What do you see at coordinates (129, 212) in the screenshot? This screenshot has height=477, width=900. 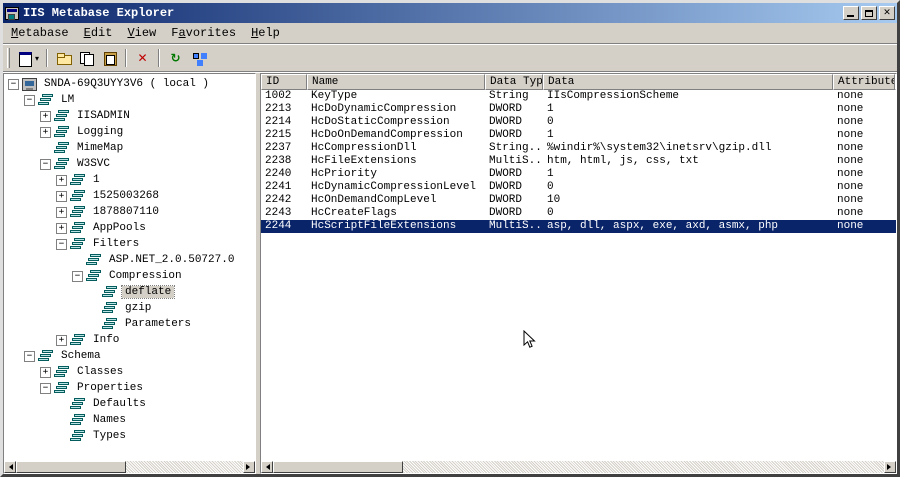 I see `tree-item-1878807110: +1878807110` at bounding box center [129, 212].